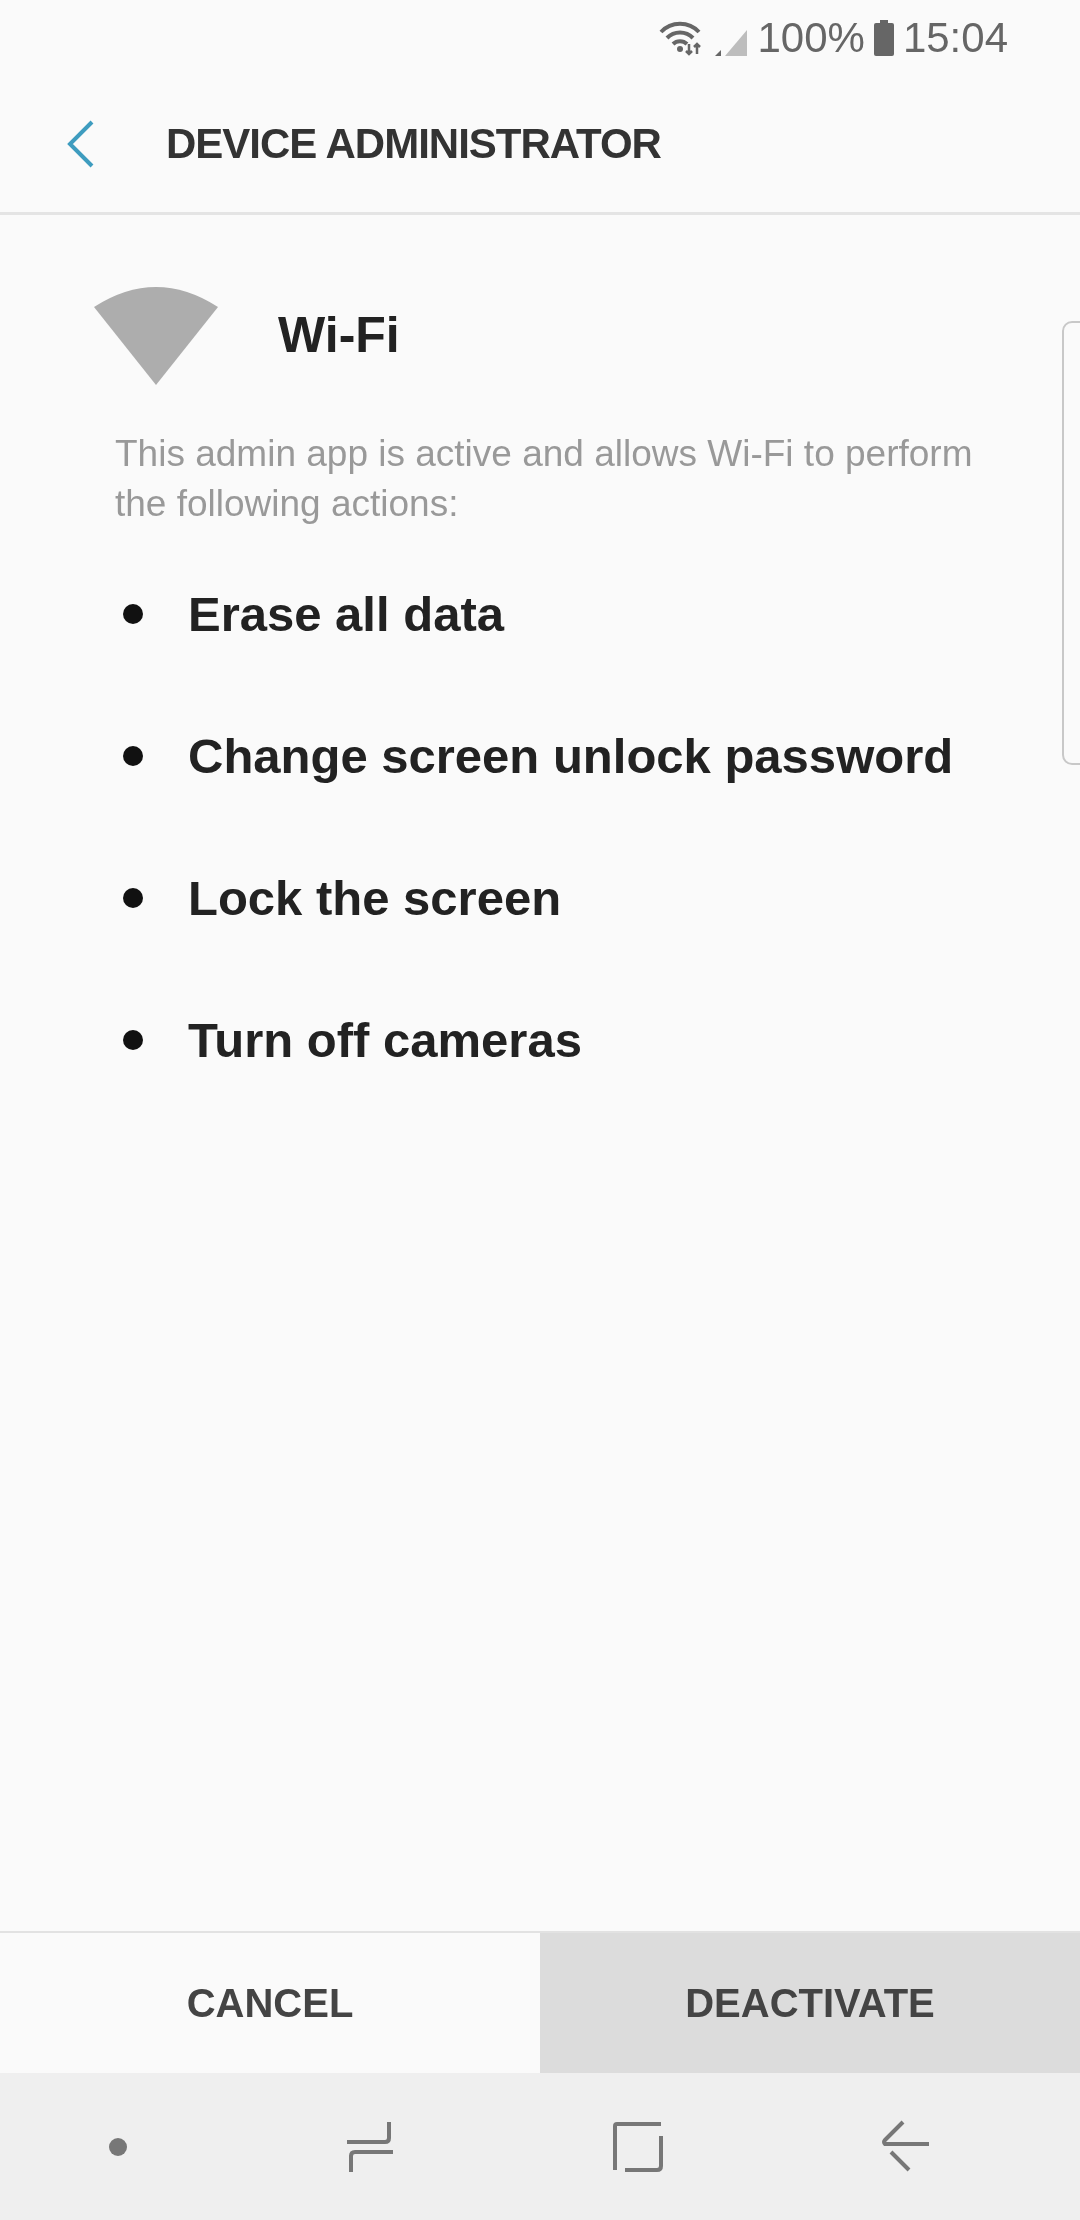 Image resolution: width=1080 pixels, height=2220 pixels. I want to click on screen-title: DEVICE ADMINISTRATOR, so click(413, 143).